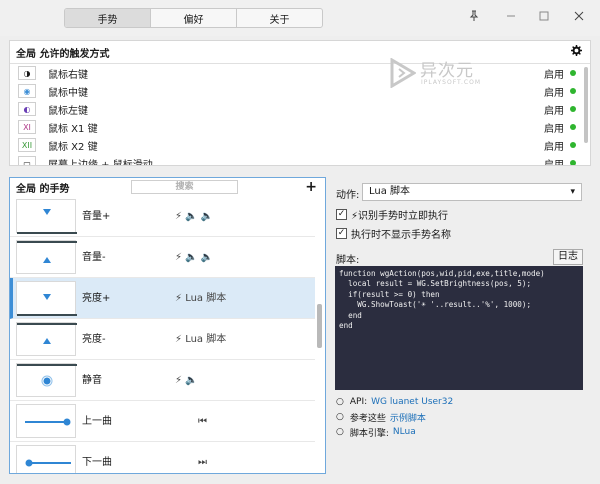 This screenshot has width=600, height=484. I want to click on api-link-row: ○ API: WG luanet User32, so click(394, 402).